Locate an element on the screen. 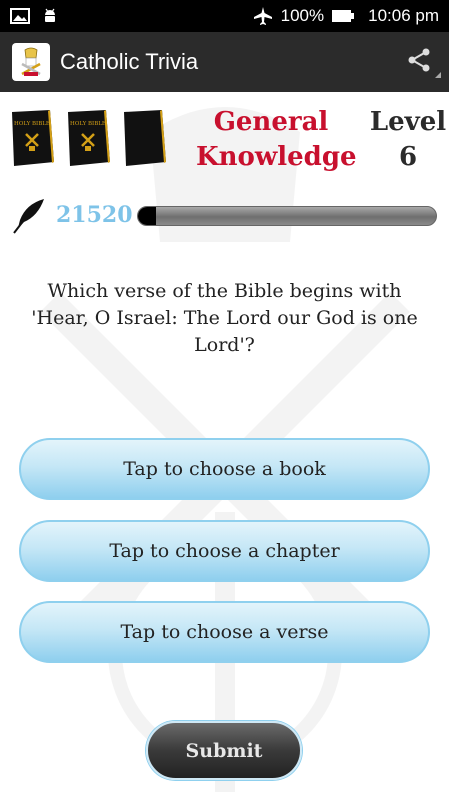 The image size is (449, 799). share-icon is located at coordinates (419, 62).